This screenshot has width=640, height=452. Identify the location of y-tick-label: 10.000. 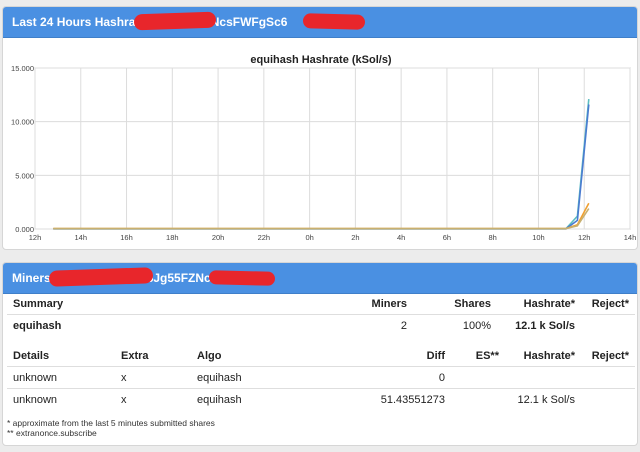
(22, 122).